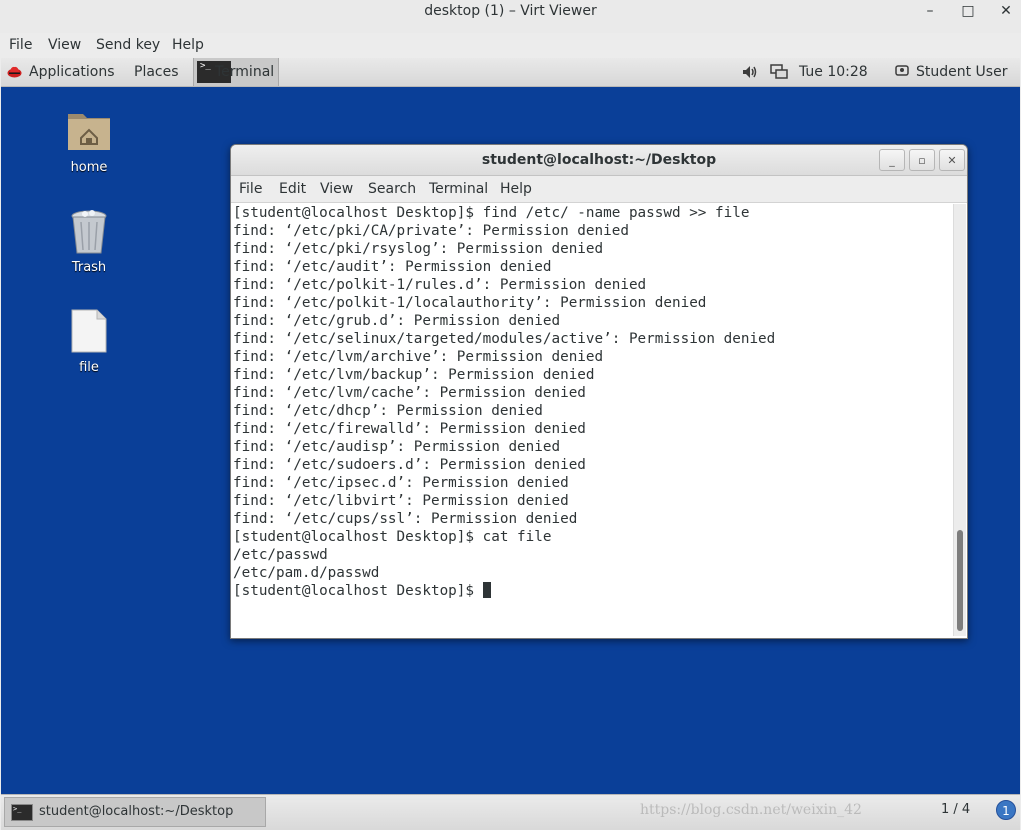  I want to click on terminal-menubar: File Edit View Search Terminal Help, so click(599, 189).